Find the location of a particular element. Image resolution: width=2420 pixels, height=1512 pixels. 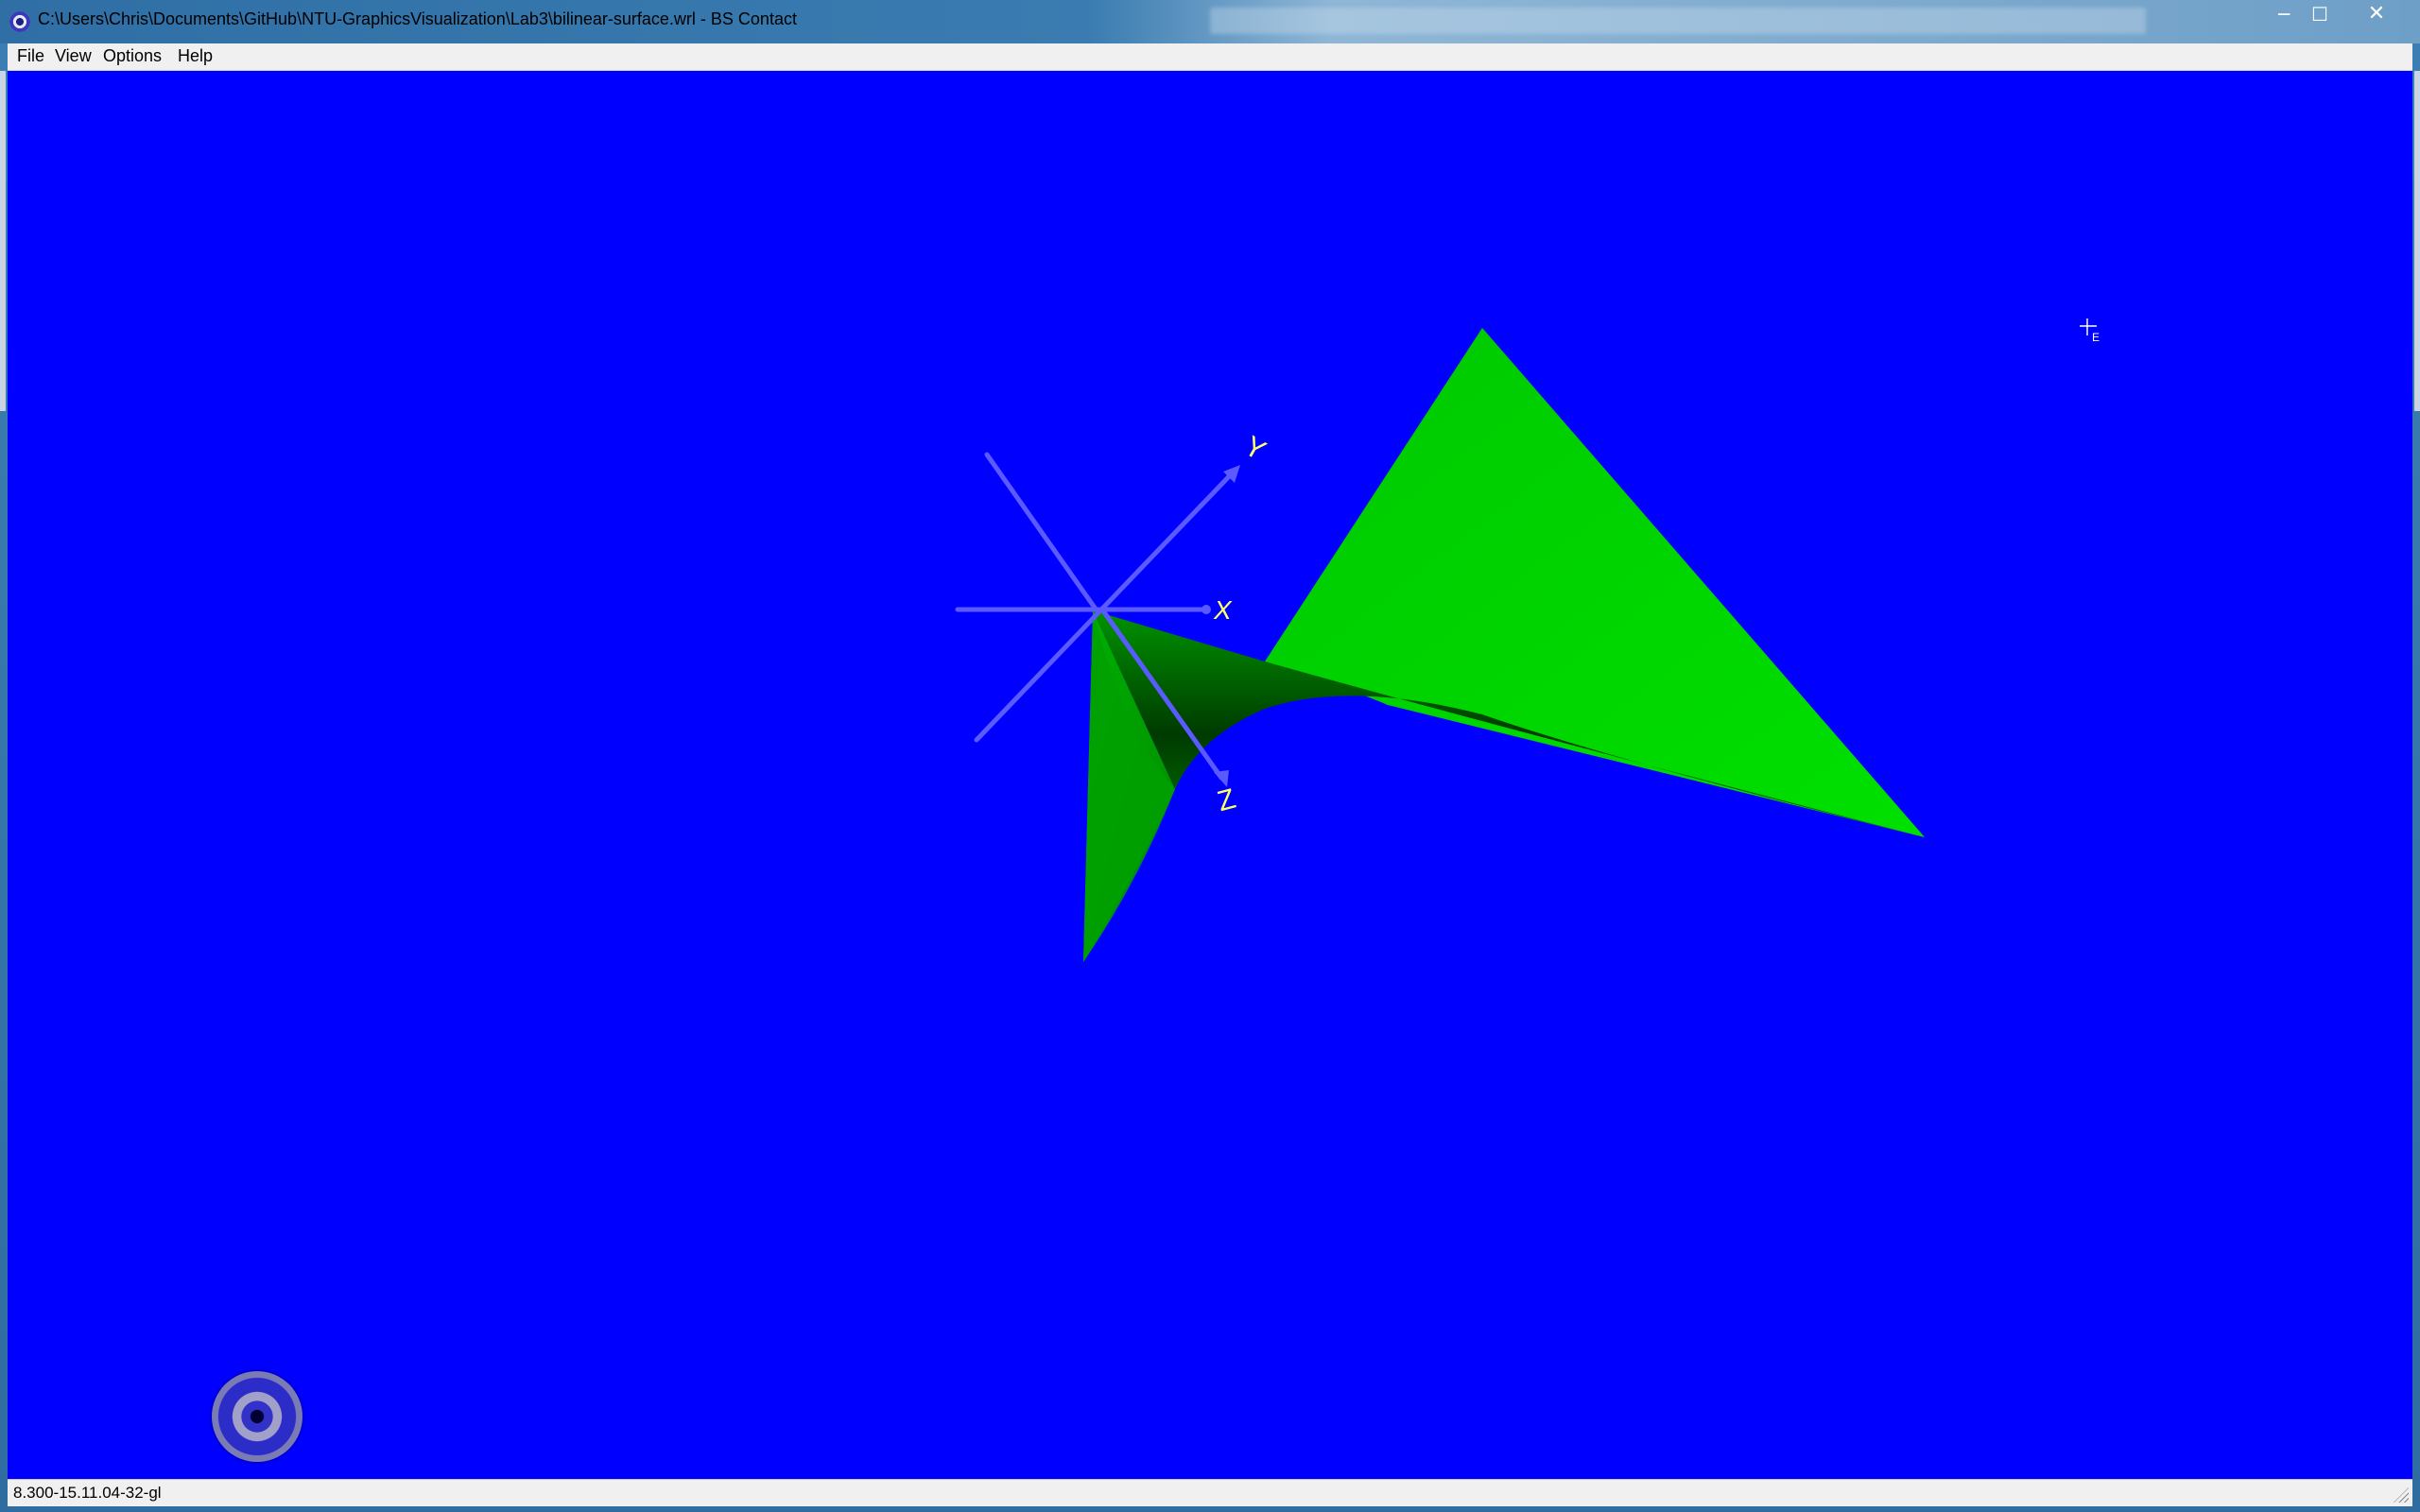

menu-bar: File View Options Help is located at coordinates (1210, 57).